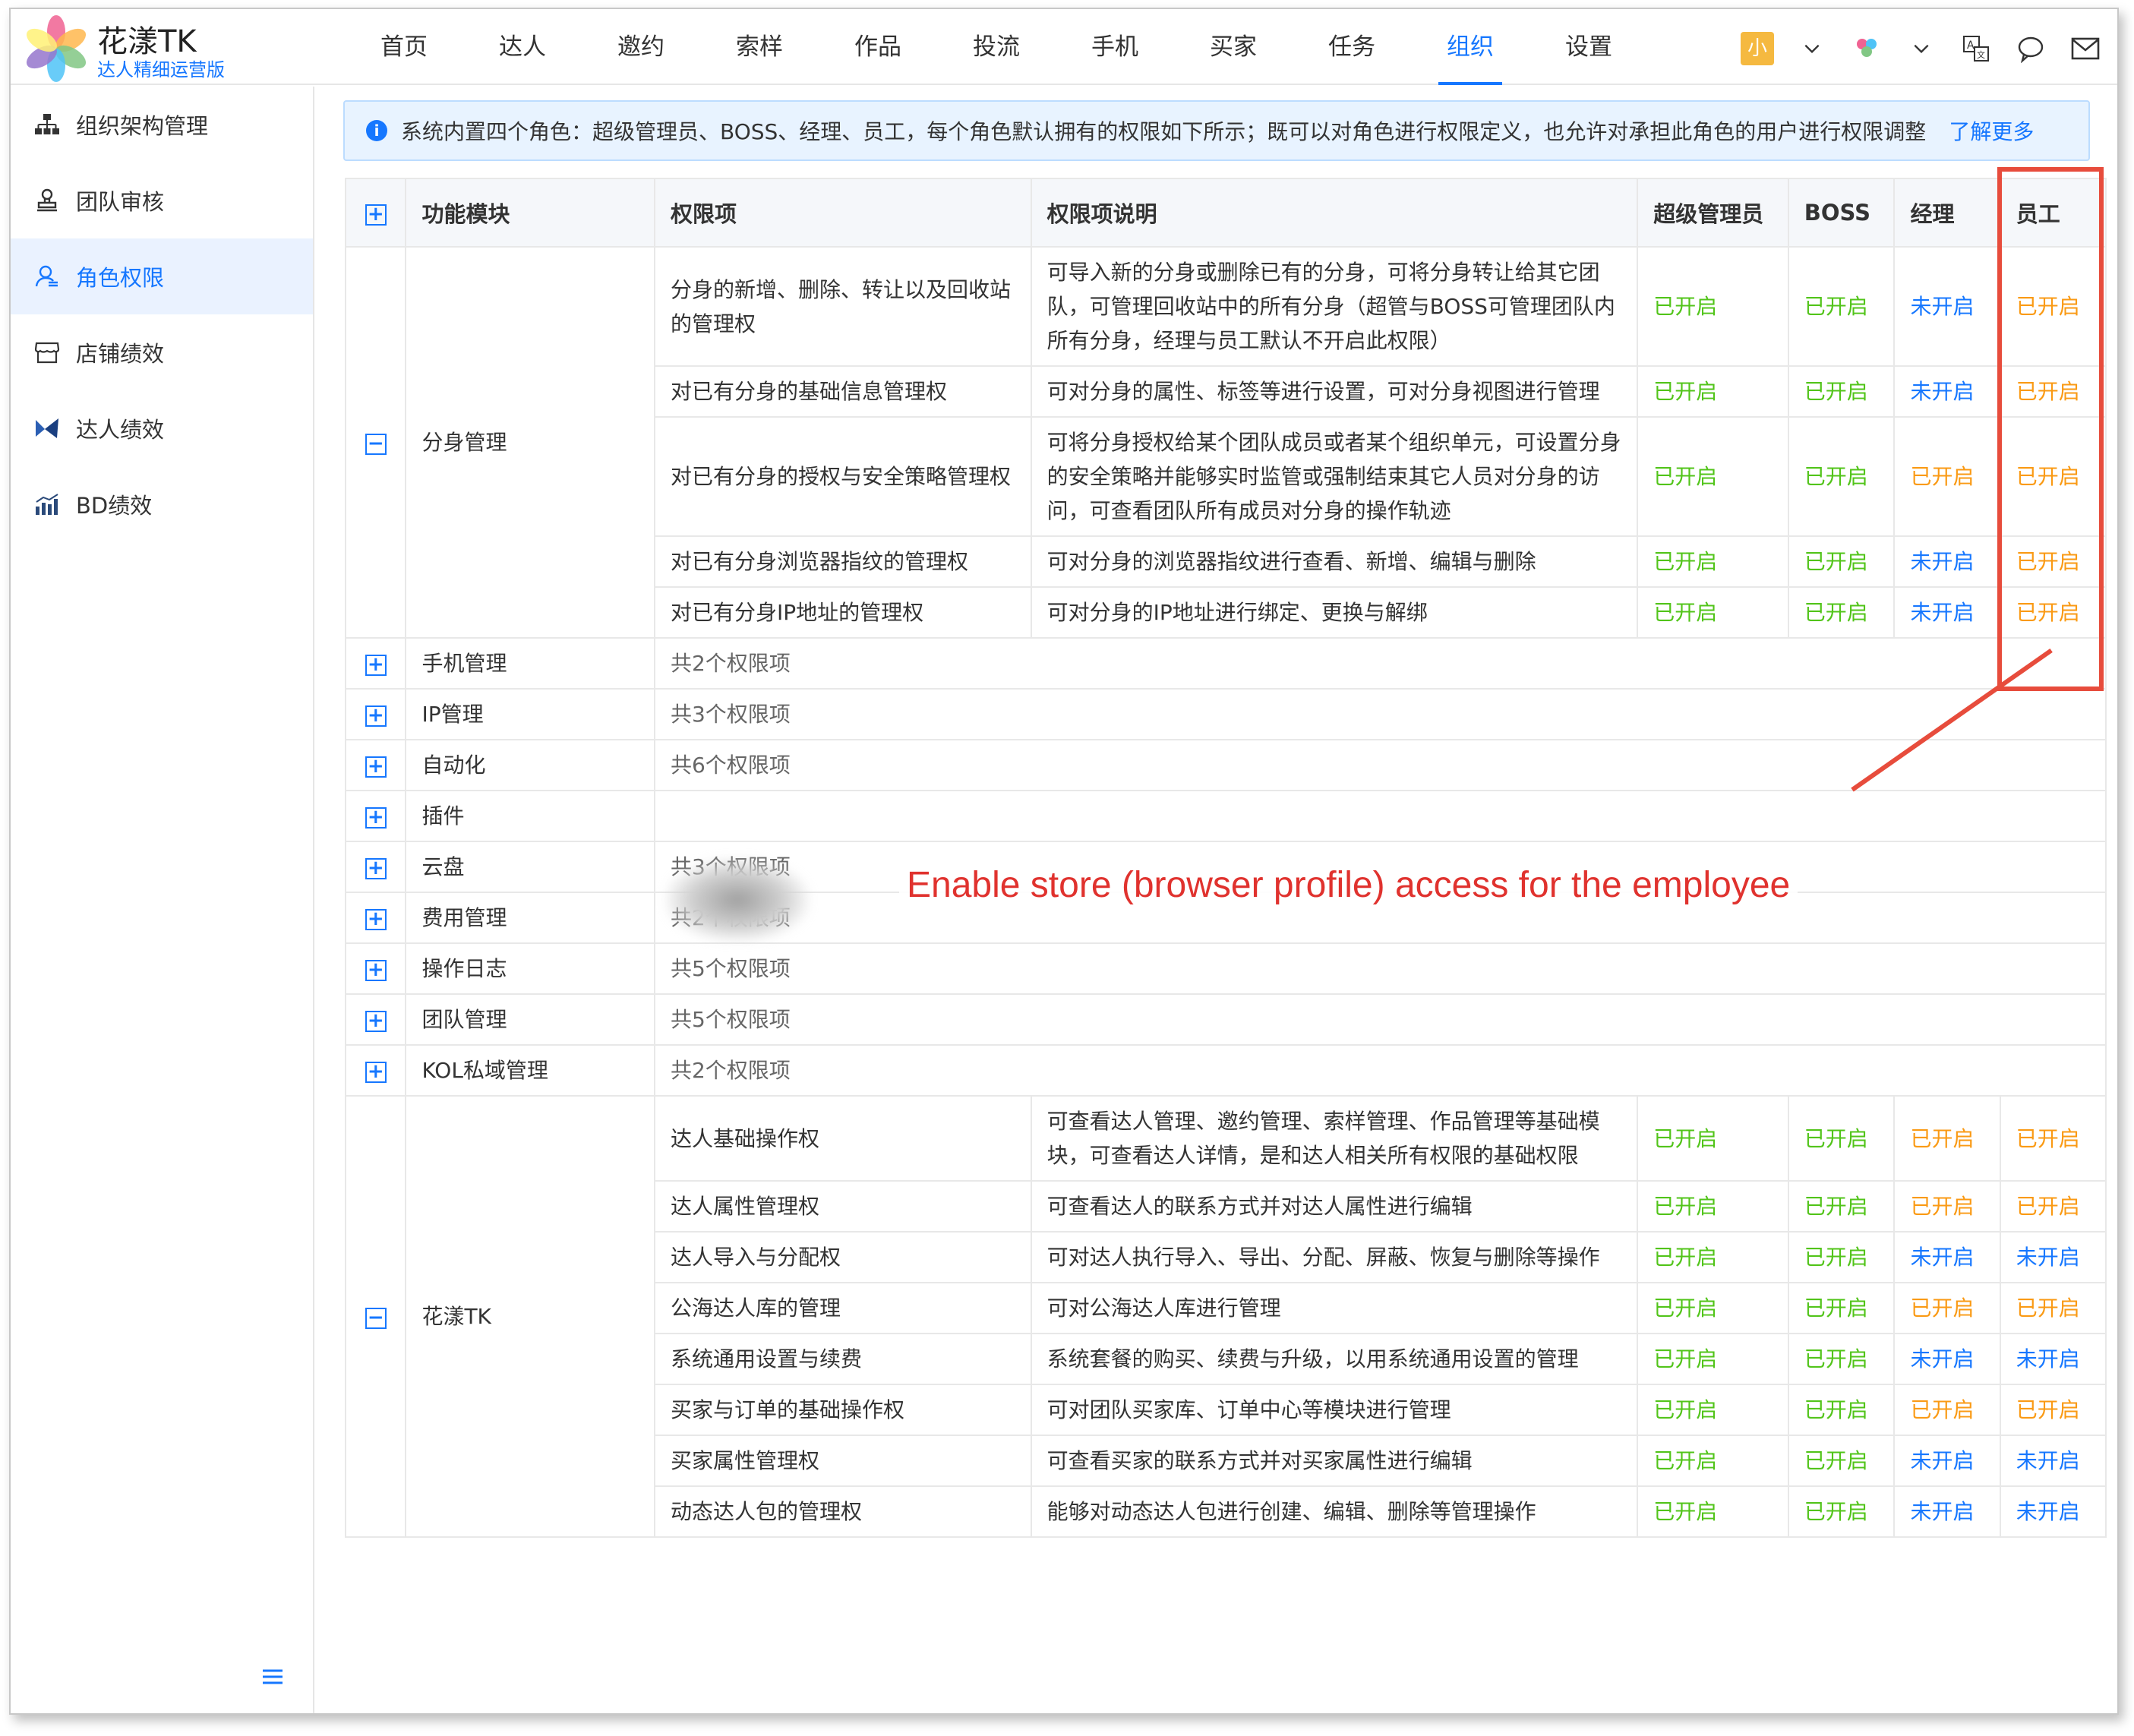 The height and width of the screenshot is (1736, 2134). I want to click on nav-task: 任务, so click(1352, 47).